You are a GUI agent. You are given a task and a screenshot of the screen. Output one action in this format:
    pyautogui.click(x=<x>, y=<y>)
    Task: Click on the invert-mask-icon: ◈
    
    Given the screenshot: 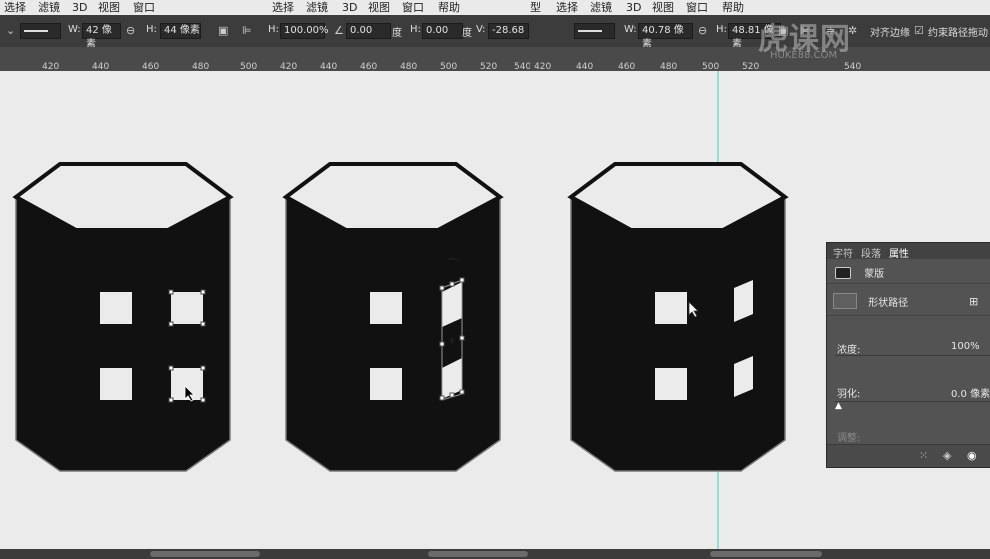 What is the action you would take?
    pyautogui.click(x=947, y=455)
    